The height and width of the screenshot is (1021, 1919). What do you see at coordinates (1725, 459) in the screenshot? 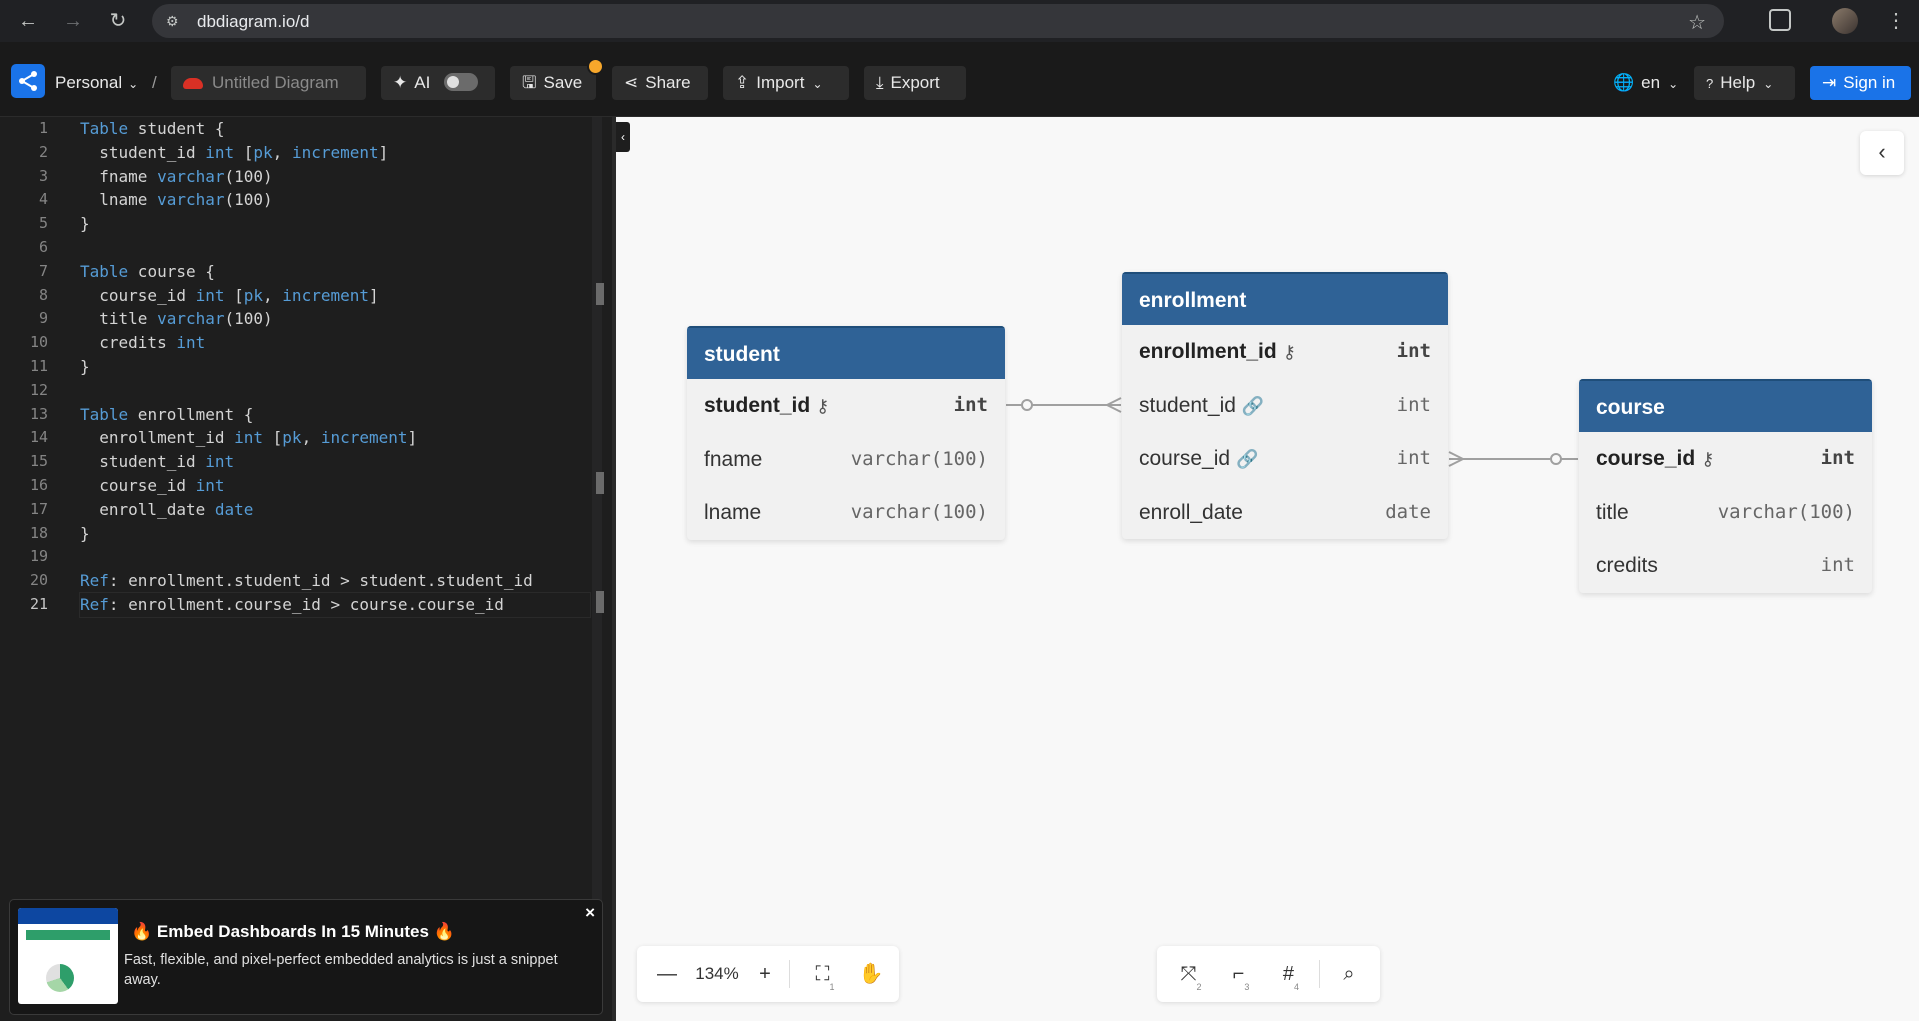
I see `table-field-row: course_id ⚷ int` at bounding box center [1725, 459].